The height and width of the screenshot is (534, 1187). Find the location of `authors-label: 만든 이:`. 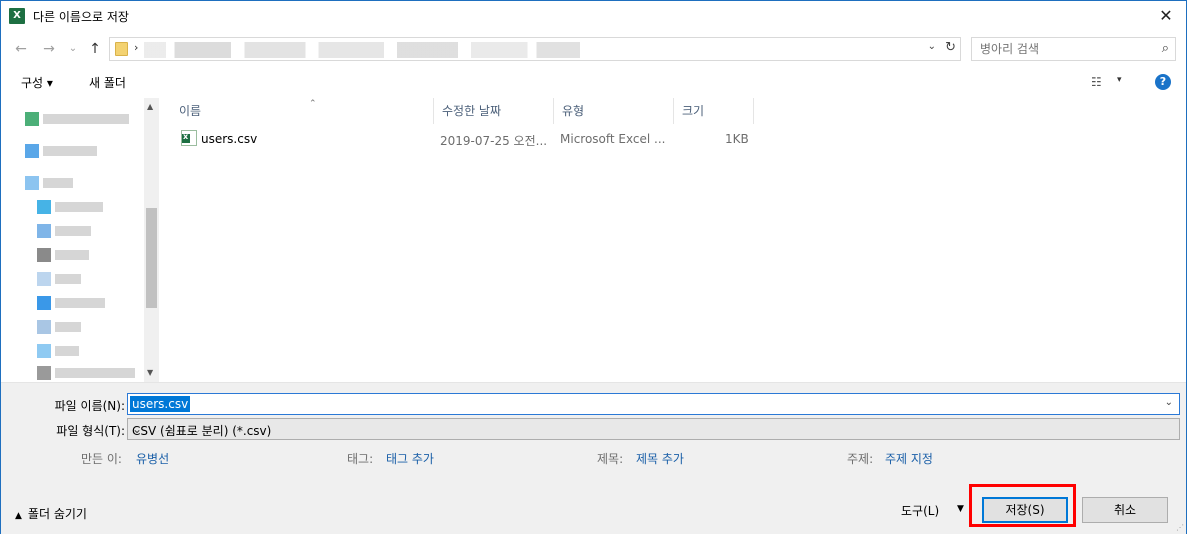

authors-label: 만든 이: is located at coordinates (101, 459).